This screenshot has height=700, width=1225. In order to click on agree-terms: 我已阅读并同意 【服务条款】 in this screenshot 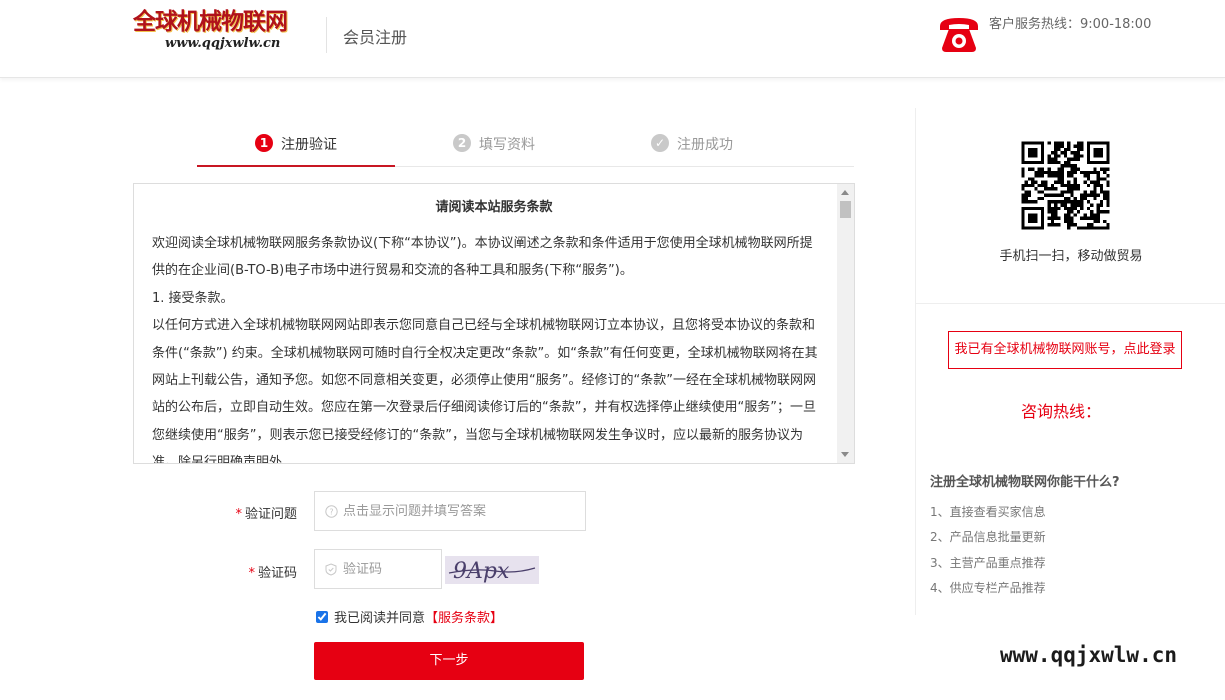, I will do `click(409, 616)`.